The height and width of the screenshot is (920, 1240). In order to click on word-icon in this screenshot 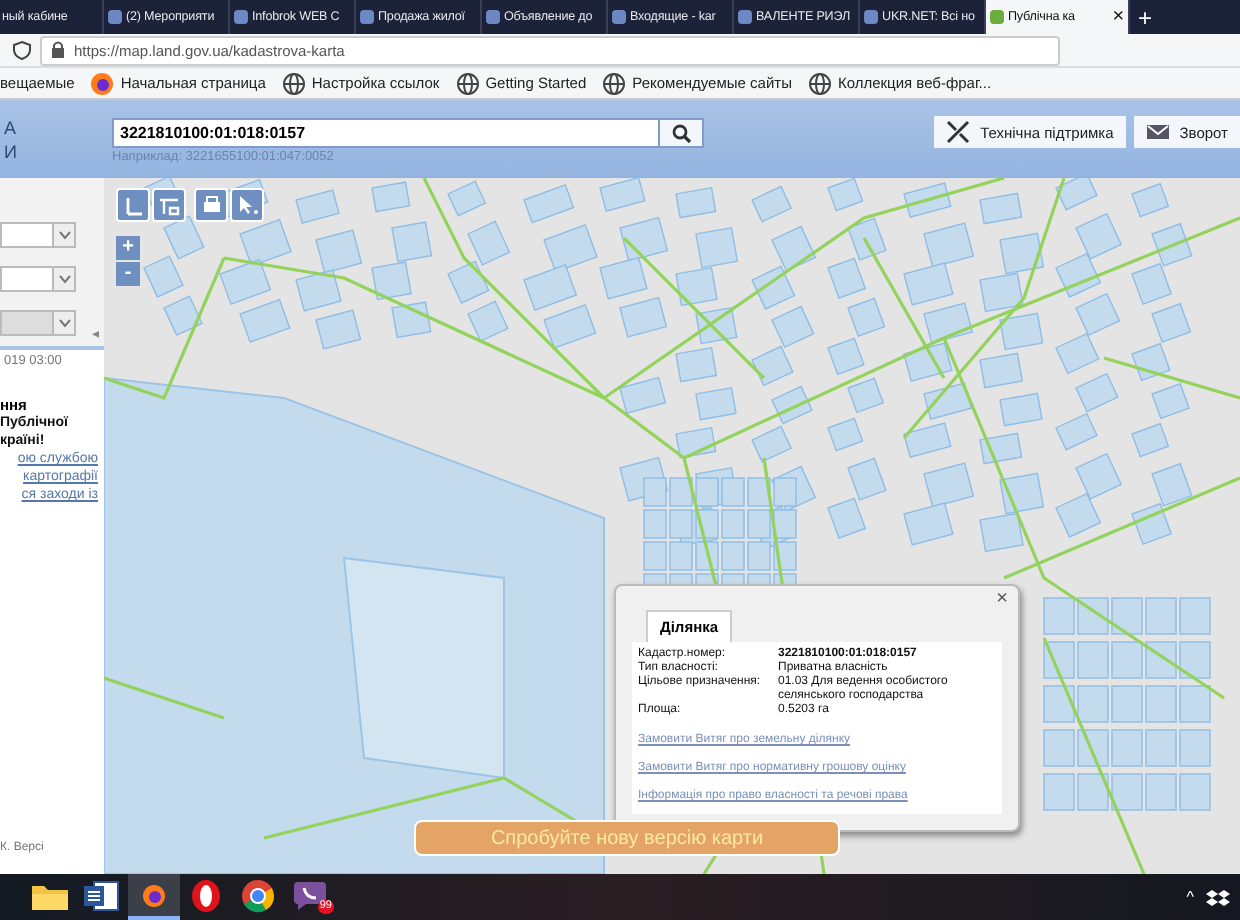, I will do `click(102, 895)`.